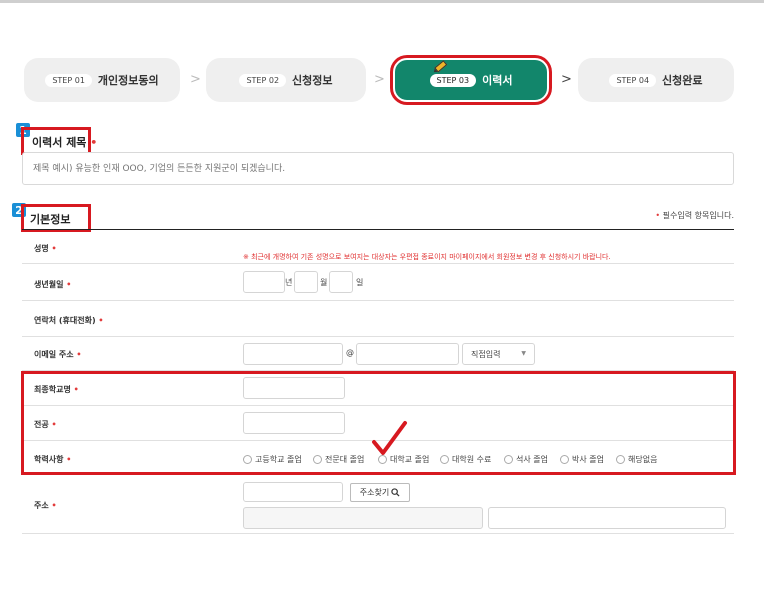 Image resolution: width=764 pixels, height=596 pixels. Describe the element at coordinates (363, 518) in the screenshot. I see `address-input` at that location.